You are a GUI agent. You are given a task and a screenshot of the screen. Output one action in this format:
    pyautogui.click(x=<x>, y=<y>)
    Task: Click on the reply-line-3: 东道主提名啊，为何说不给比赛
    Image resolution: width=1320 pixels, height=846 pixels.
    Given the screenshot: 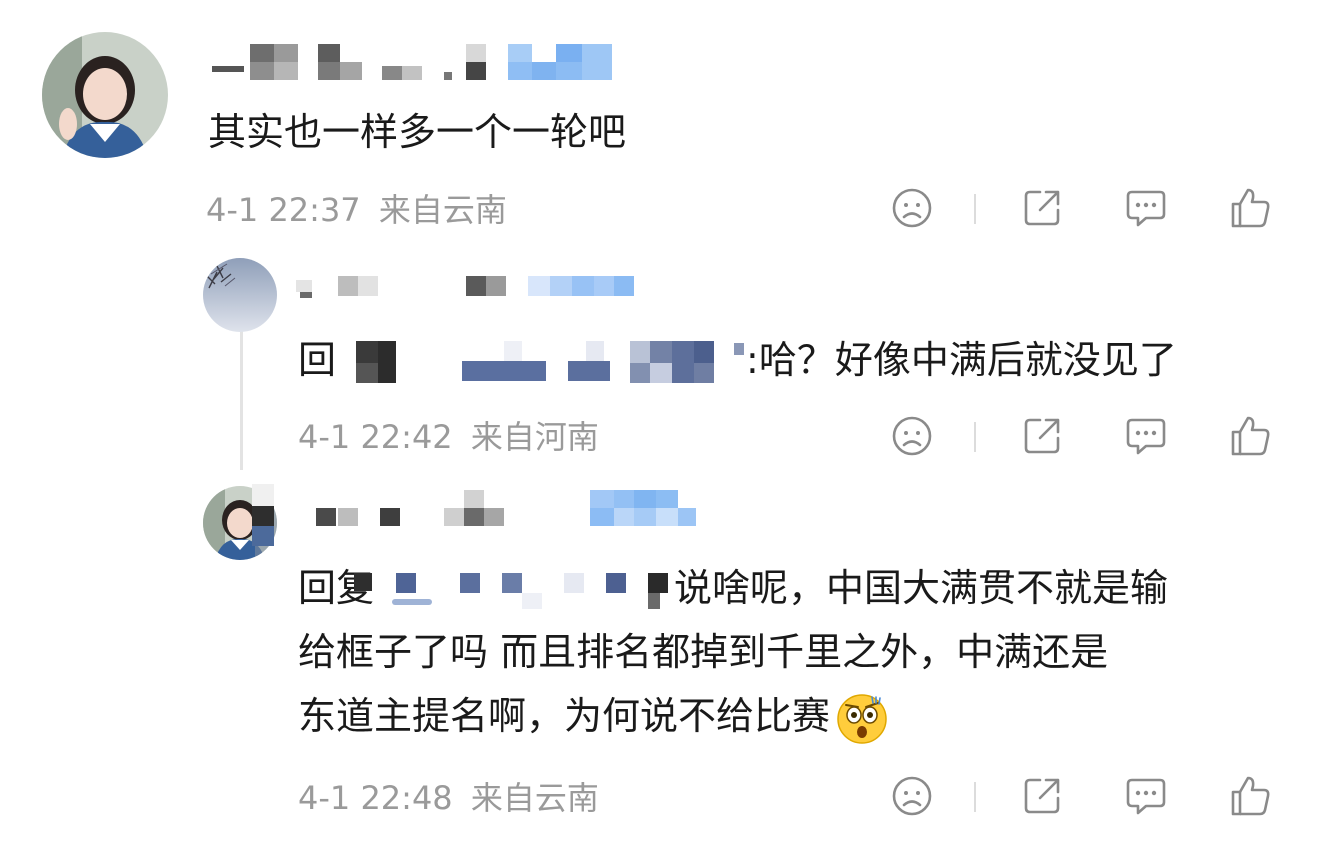 What is the action you would take?
    pyautogui.click(x=798, y=716)
    